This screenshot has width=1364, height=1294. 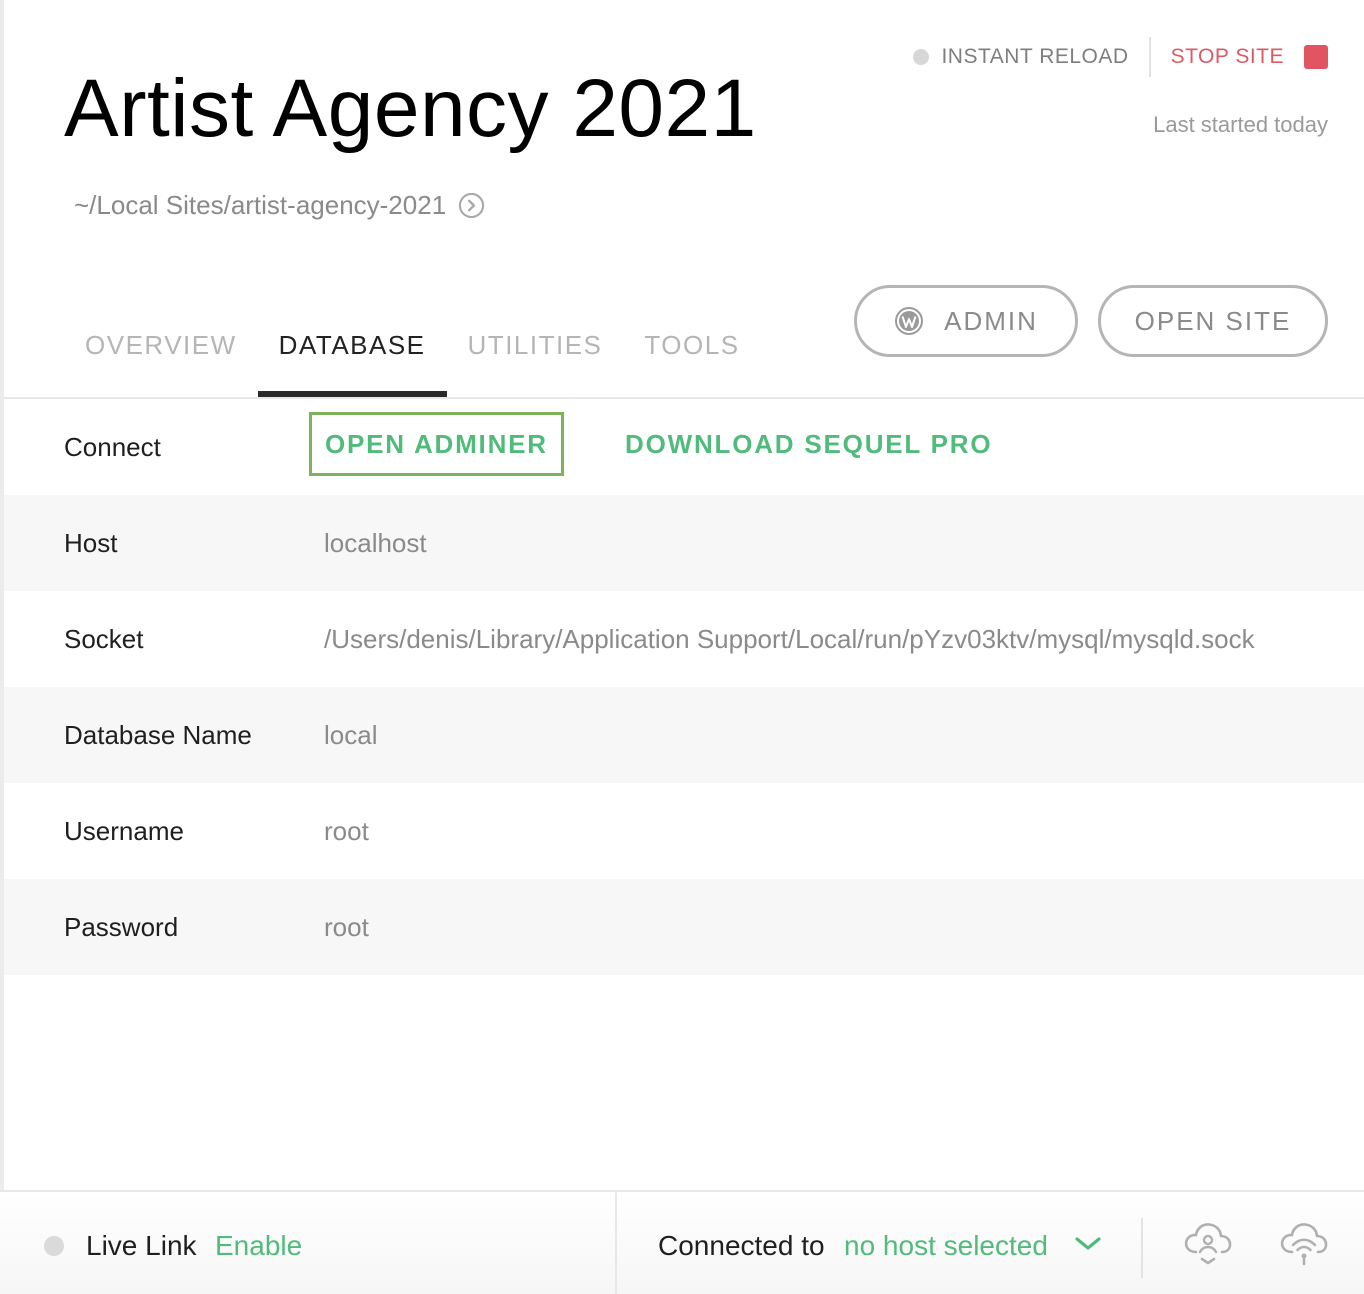 What do you see at coordinates (1149, 57) in the screenshot?
I see `status-divider` at bounding box center [1149, 57].